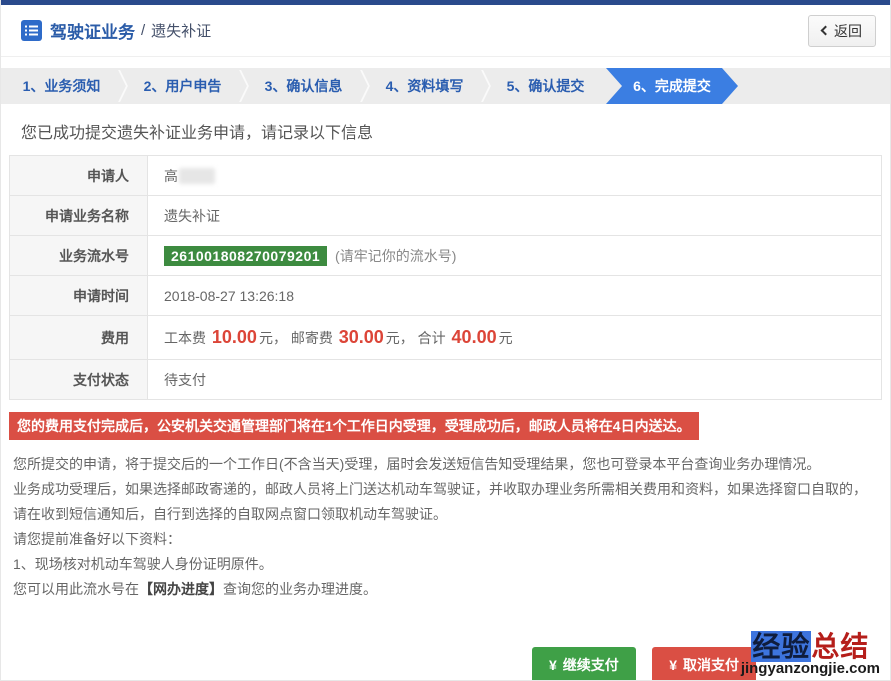 Image resolution: width=891 pixels, height=681 pixels. I want to click on table-row-pay-status: 支付状态 待支付, so click(445, 379).